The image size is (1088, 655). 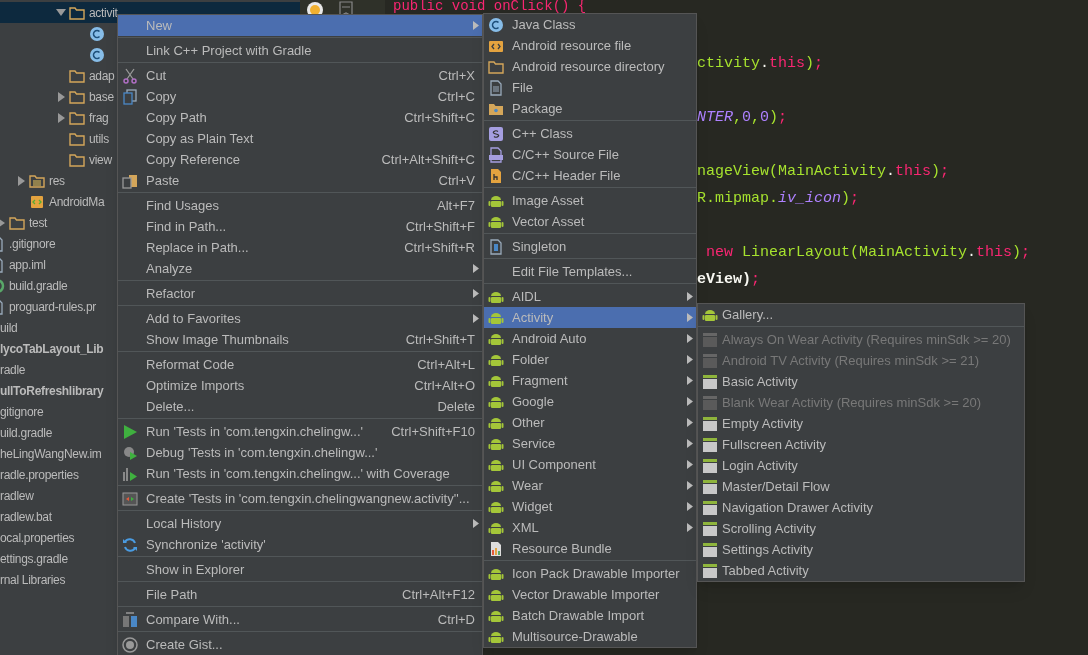 What do you see at coordinates (760, 64) in the screenshot?
I see `code-line: ctivity.this);` at bounding box center [760, 64].